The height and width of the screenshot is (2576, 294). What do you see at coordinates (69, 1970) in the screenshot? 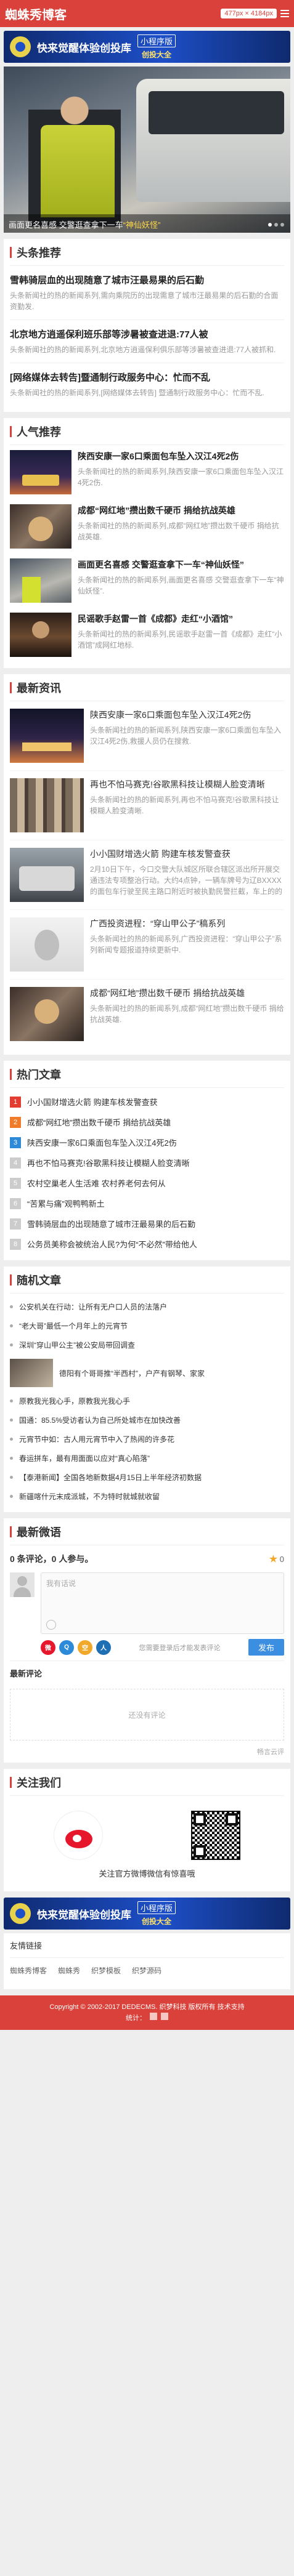
I see `friend-link: 蜘蛛秀` at bounding box center [69, 1970].